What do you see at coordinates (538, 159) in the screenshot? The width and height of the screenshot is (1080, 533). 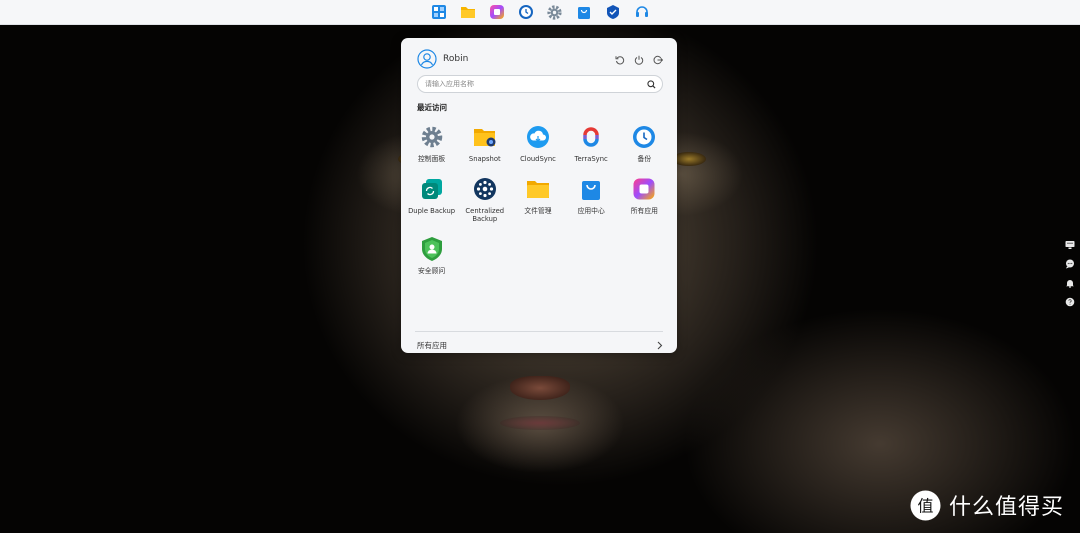 I see `app-label: CloudSync` at bounding box center [538, 159].